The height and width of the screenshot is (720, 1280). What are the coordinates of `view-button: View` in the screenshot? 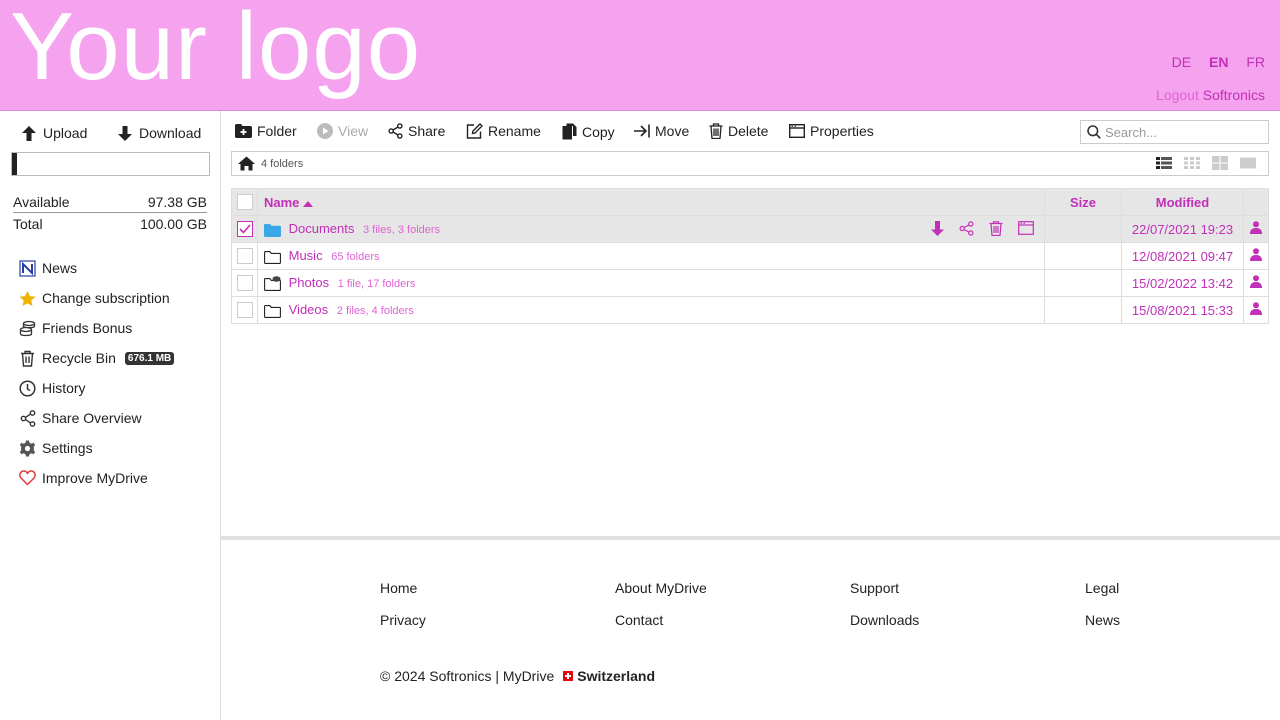 It's located at (342, 131).